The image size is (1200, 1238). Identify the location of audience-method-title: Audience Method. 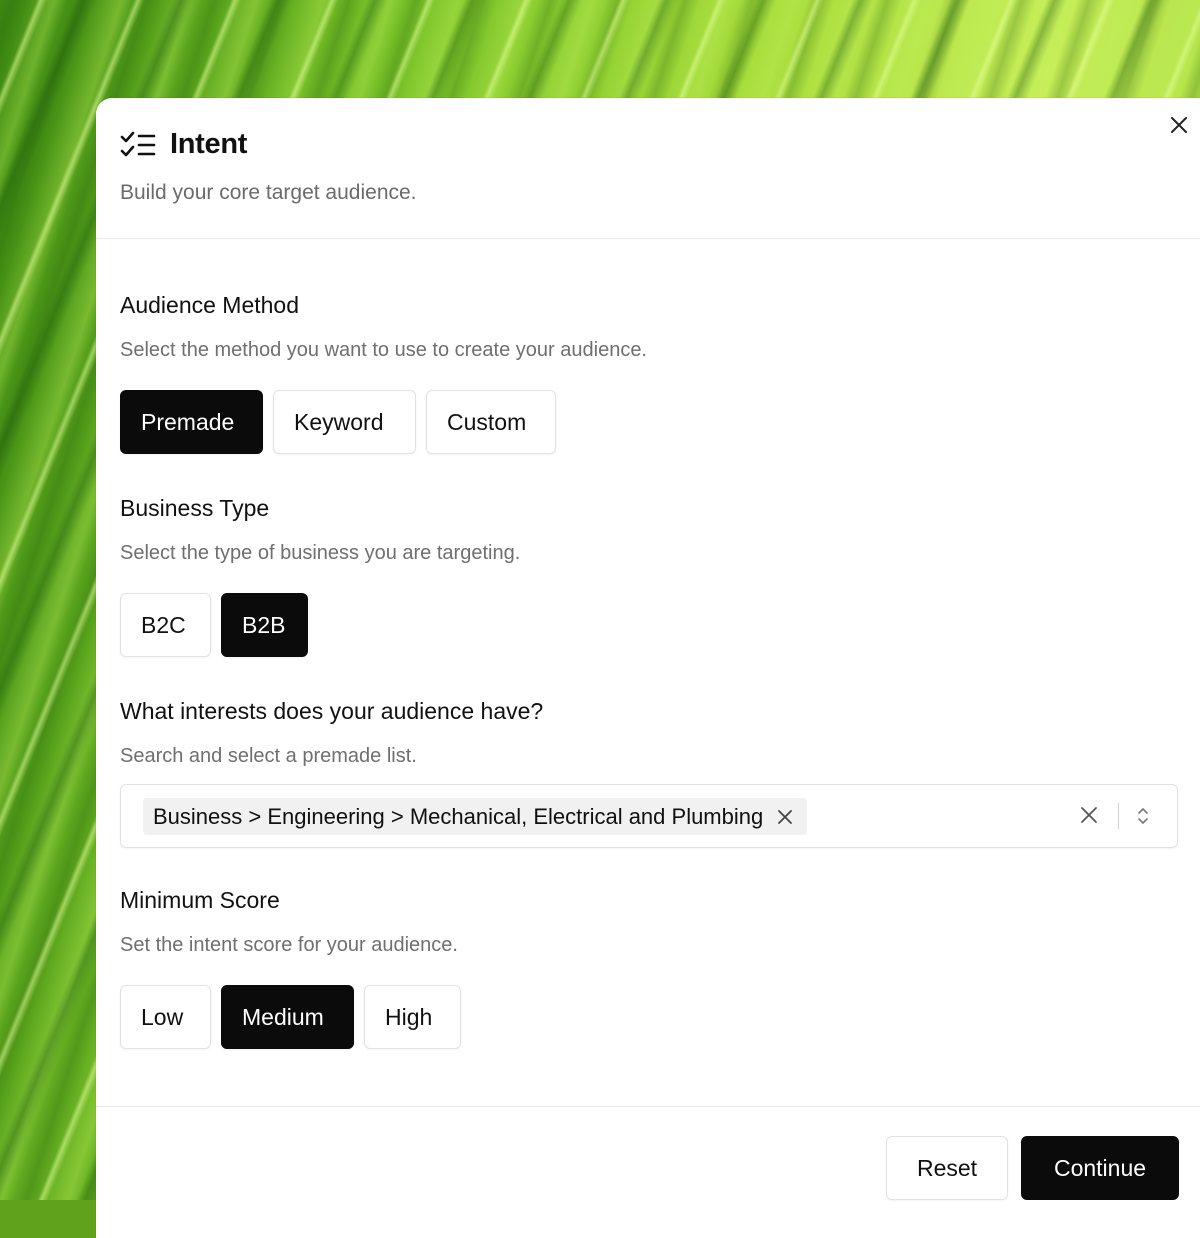
(210, 305).